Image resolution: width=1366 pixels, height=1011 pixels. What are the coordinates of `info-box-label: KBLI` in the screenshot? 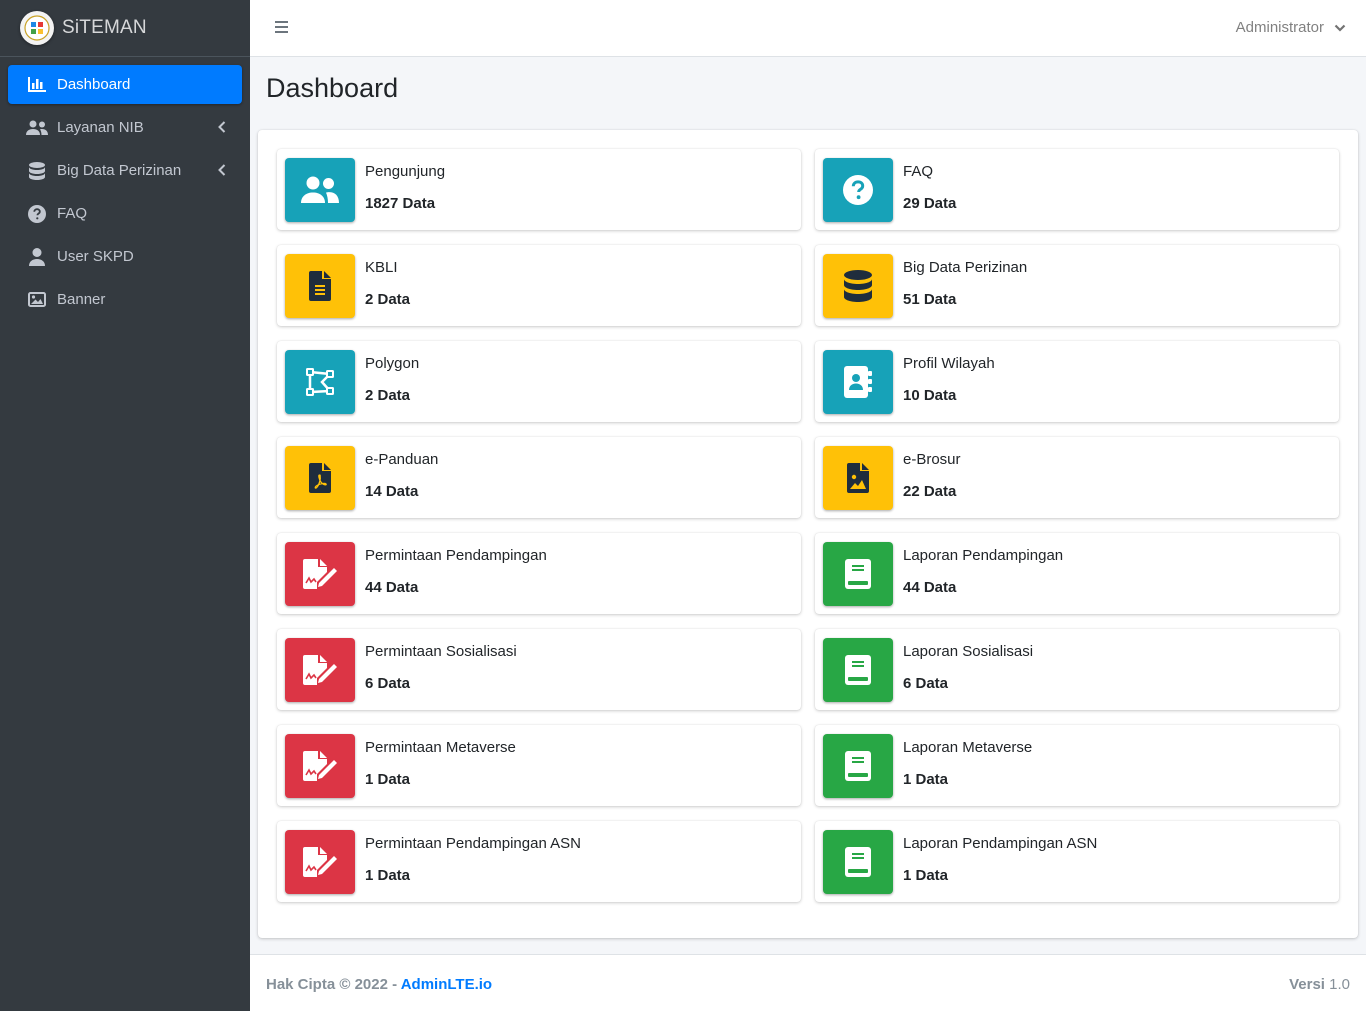 It's located at (381, 267).